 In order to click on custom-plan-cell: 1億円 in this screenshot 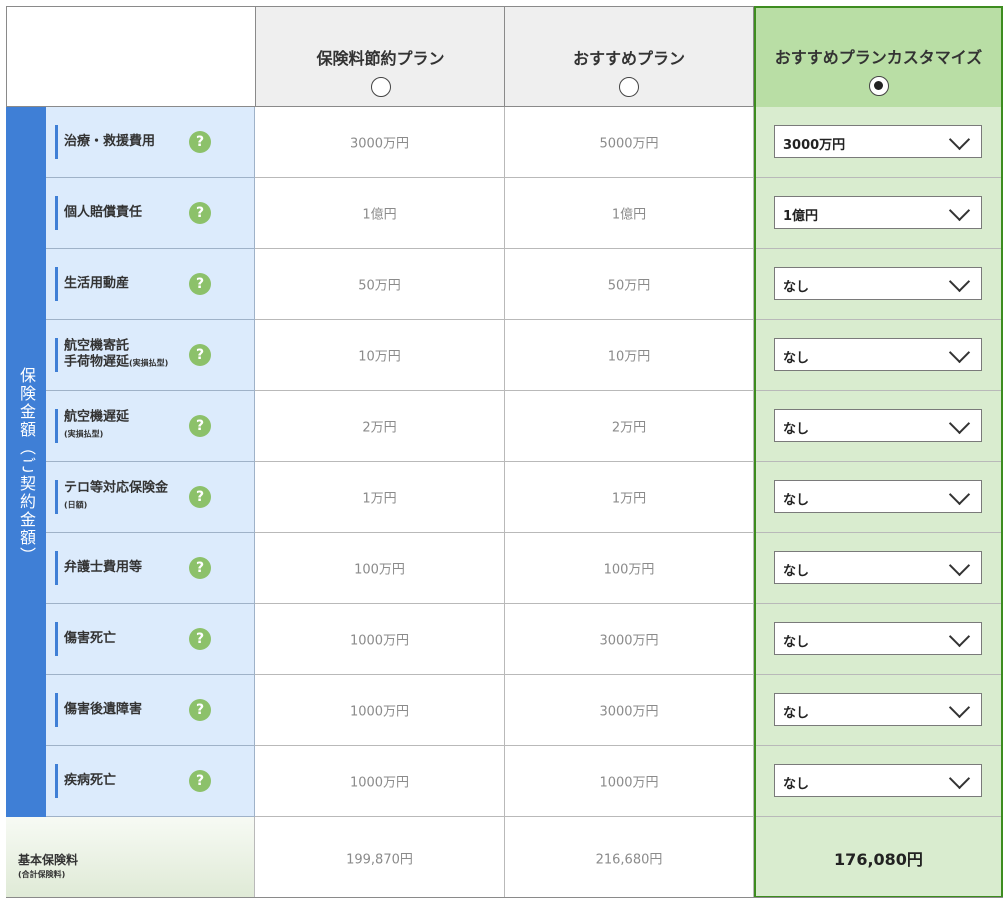, I will do `click(878, 213)`.